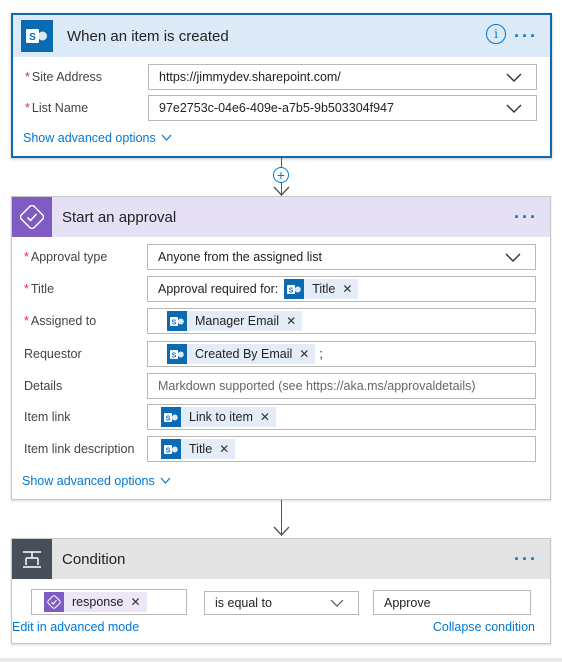  Describe the element at coordinates (281, 175) in the screenshot. I see `add-step-icon: +` at that location.